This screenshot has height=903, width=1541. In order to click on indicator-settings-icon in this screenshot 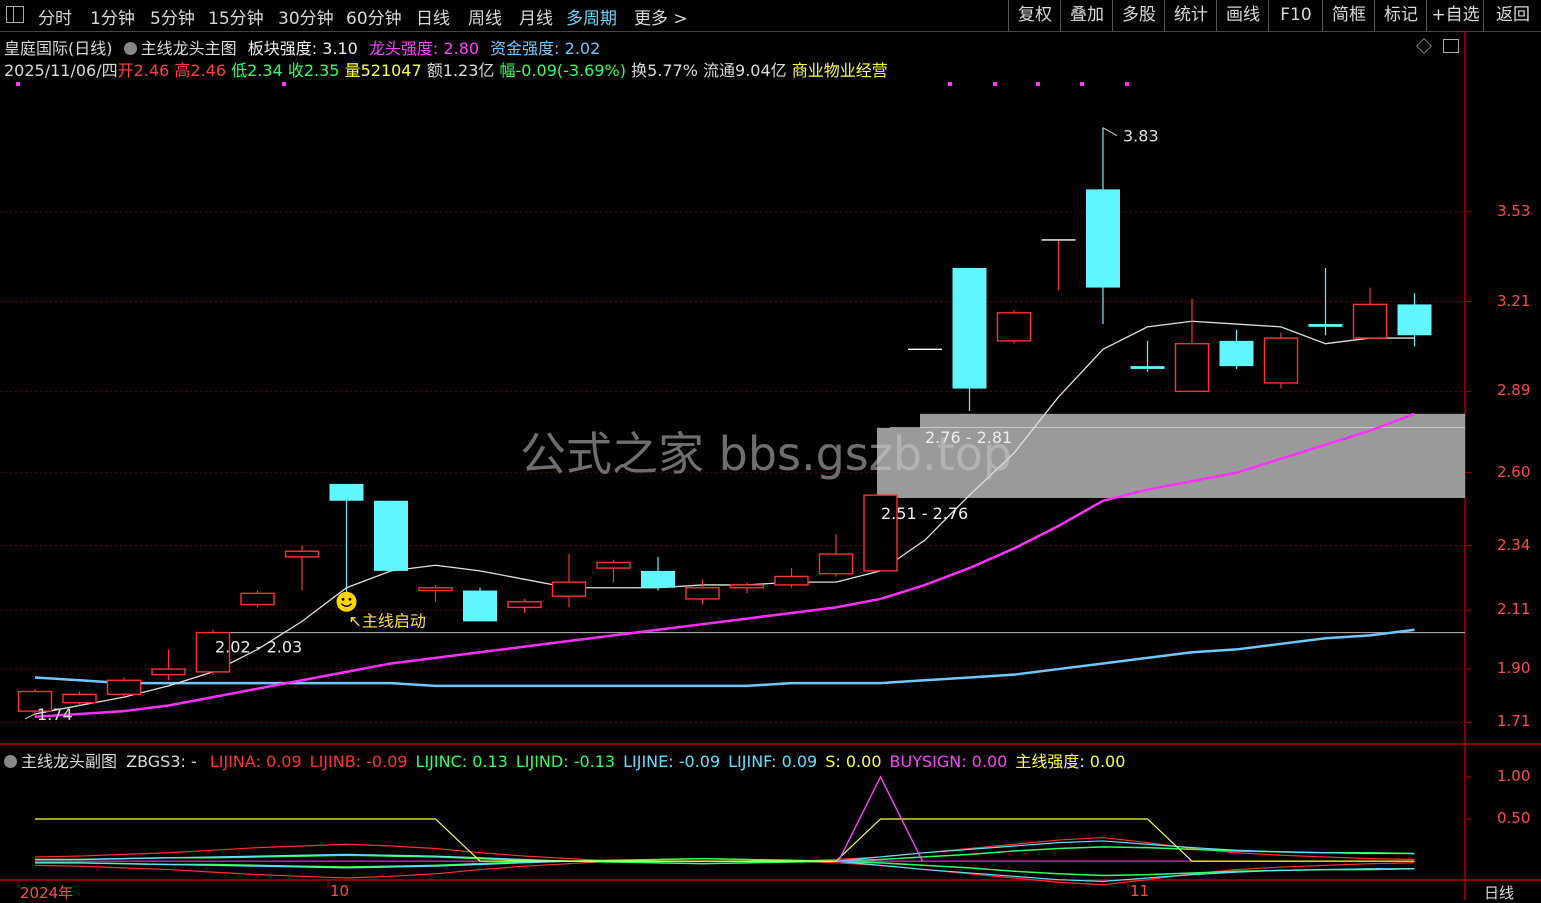, I will do `click(130, 48)`.